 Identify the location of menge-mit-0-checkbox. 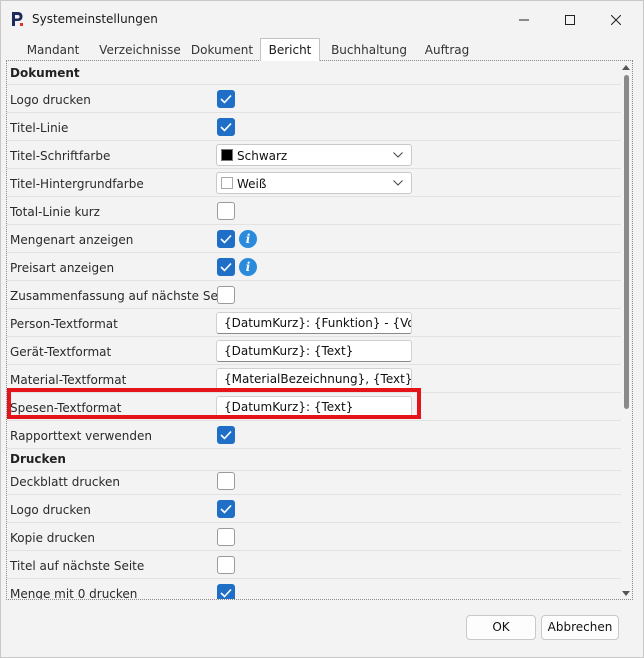
(226, 591).